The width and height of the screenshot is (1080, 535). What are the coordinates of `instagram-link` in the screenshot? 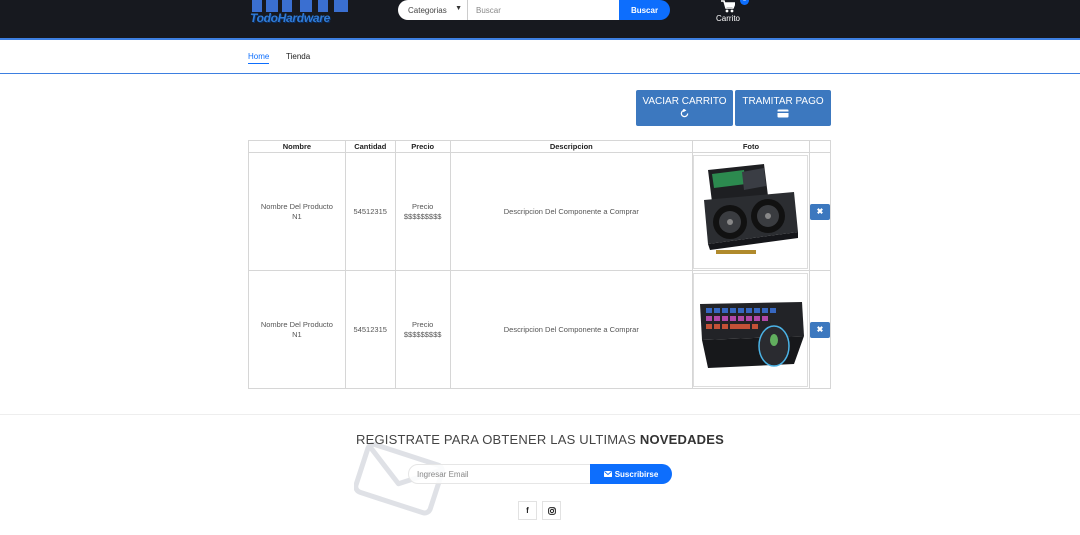 It's located at (551, 510).